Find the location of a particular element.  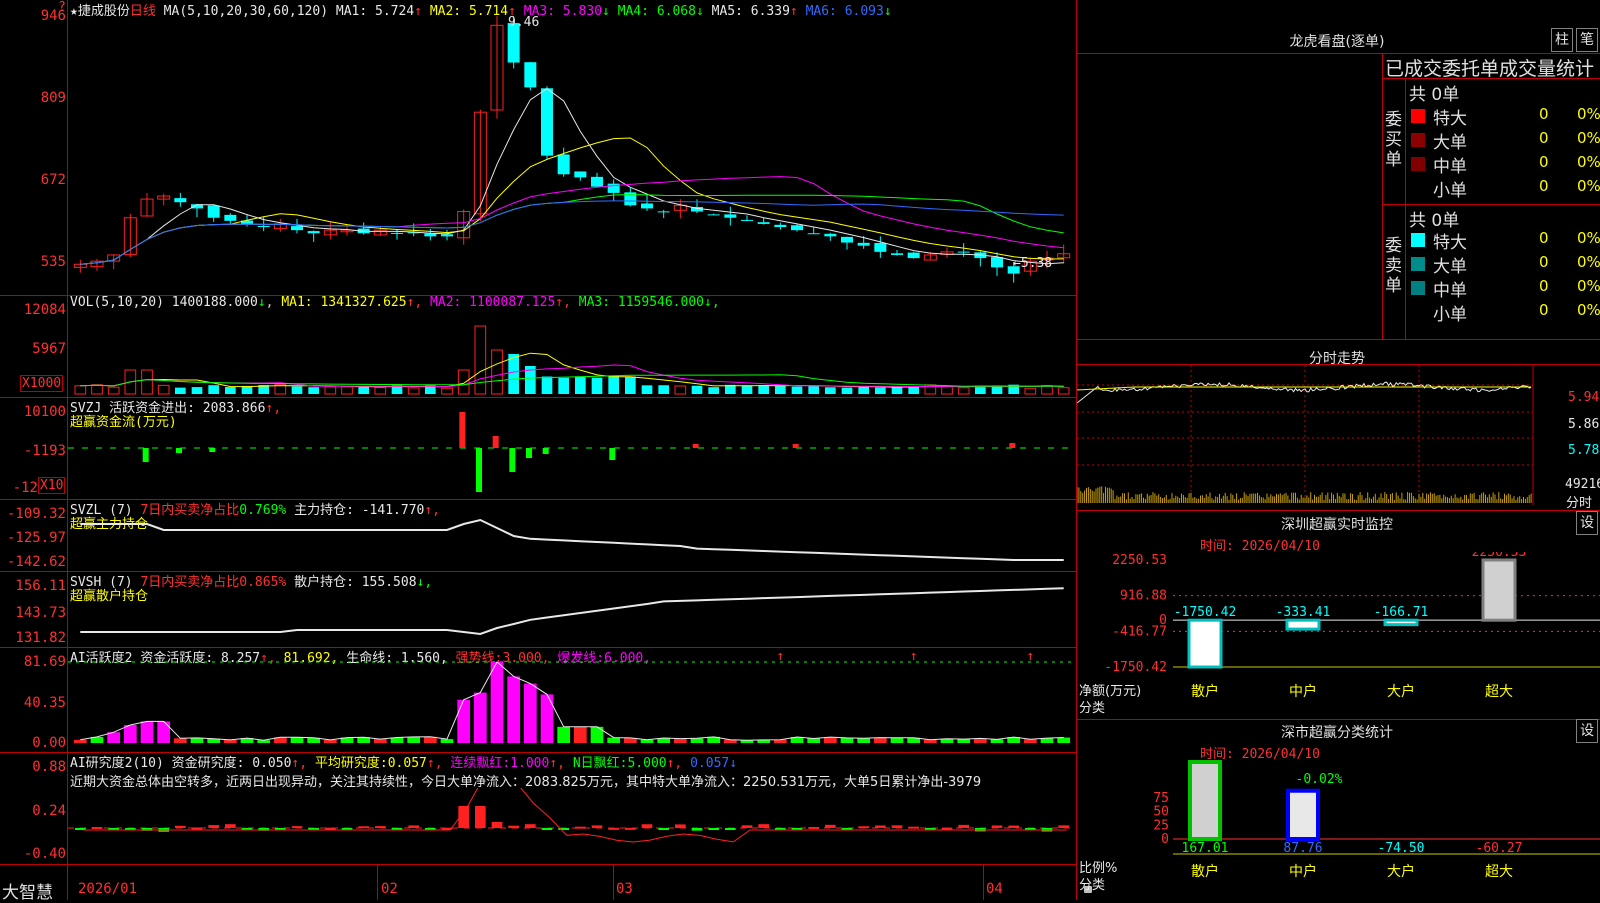

monitor-bar is located at coordinates (1303, 624).